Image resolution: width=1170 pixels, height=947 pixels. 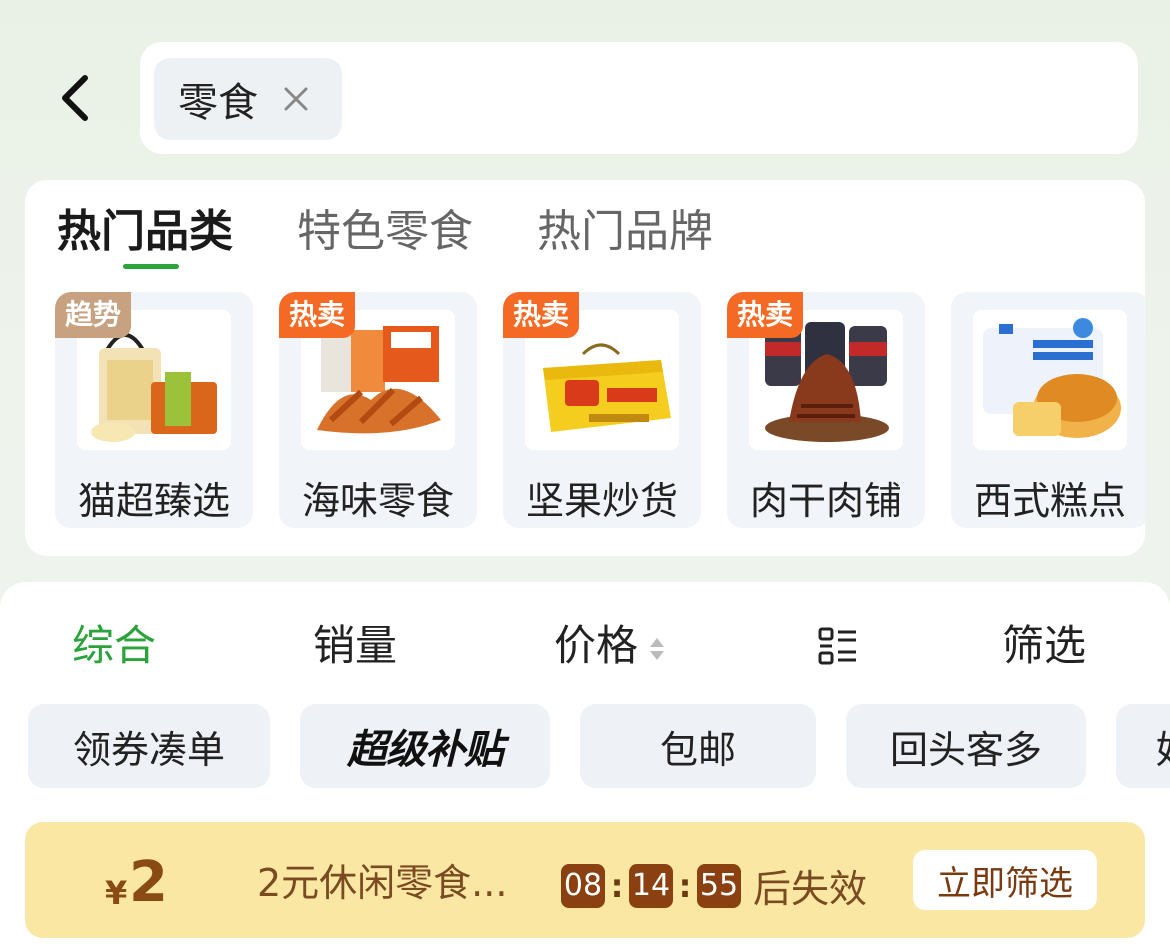 What do you see at coordinates (385, 232) in the screenshot?
I see `tab-special-snacks: 特色零食` at bounding box center [385, 232].